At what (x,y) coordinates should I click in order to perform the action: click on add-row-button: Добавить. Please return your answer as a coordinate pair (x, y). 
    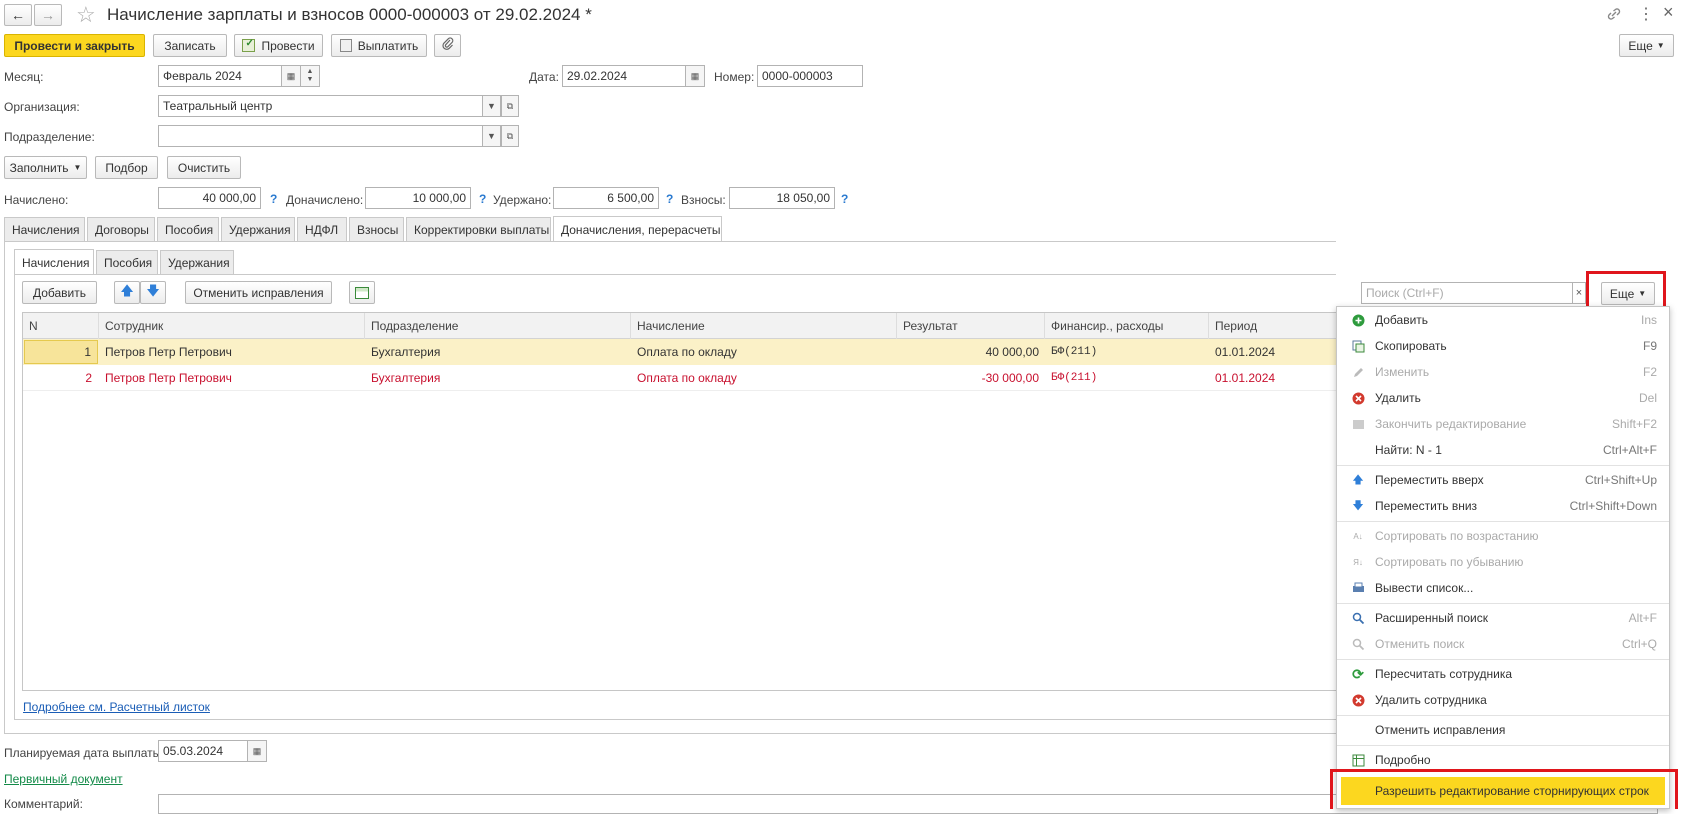
    Looking at the image, I should click on (59, 292).